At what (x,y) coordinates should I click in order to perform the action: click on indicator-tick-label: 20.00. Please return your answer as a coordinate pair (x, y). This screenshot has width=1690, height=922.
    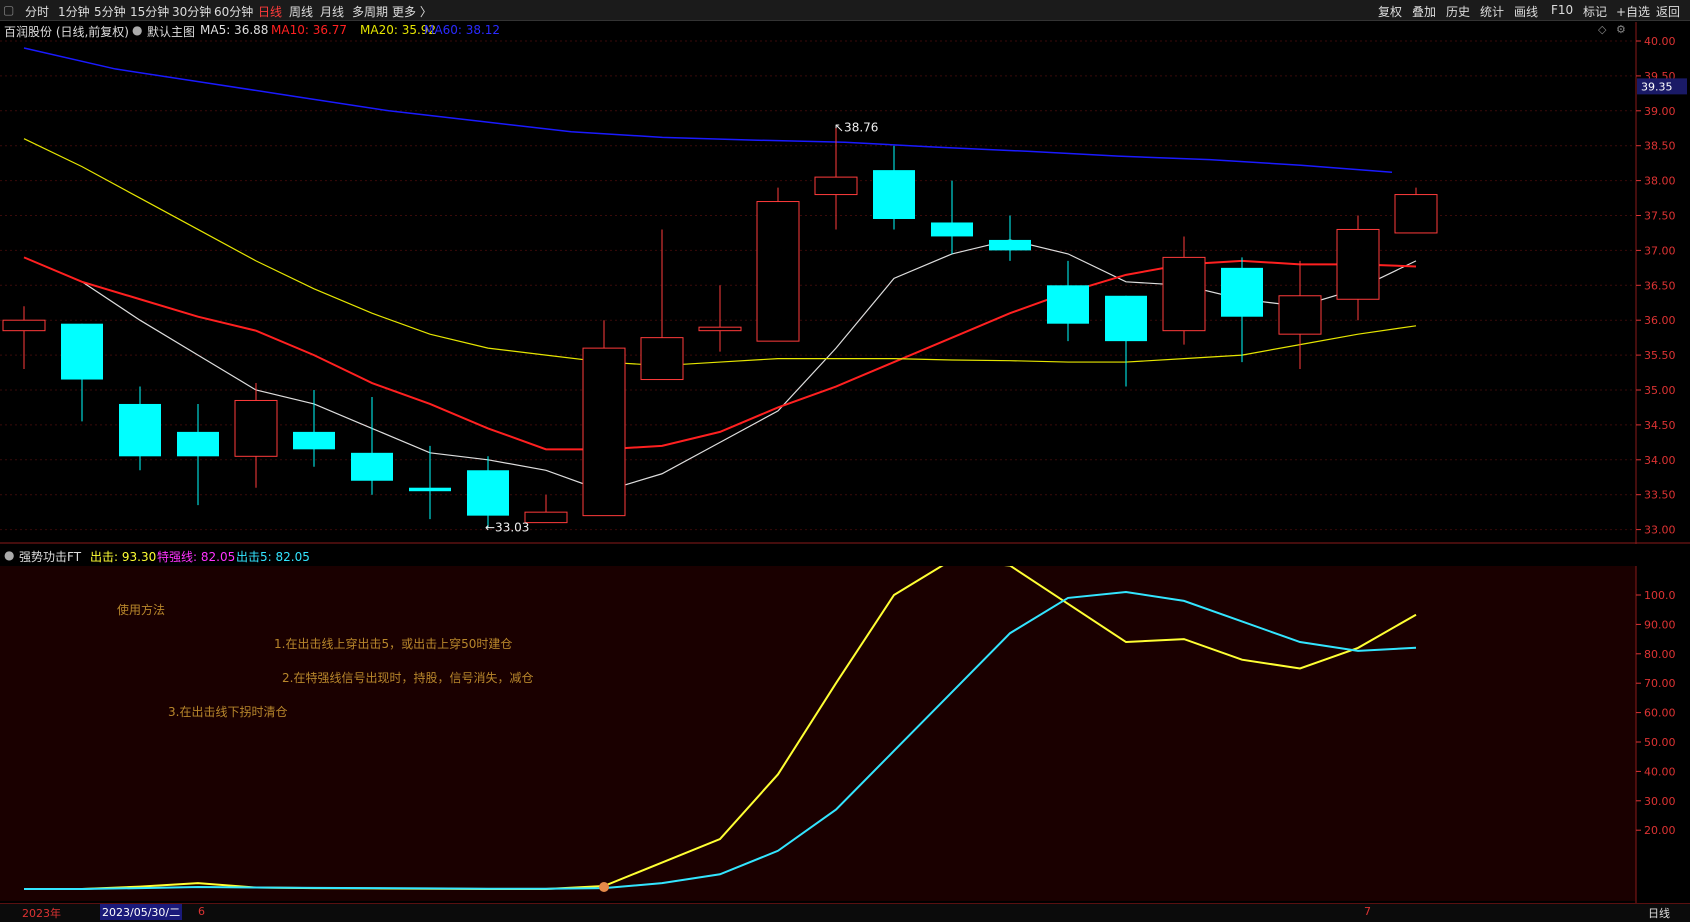
    Looking at the image, I should click on (1660, 830).